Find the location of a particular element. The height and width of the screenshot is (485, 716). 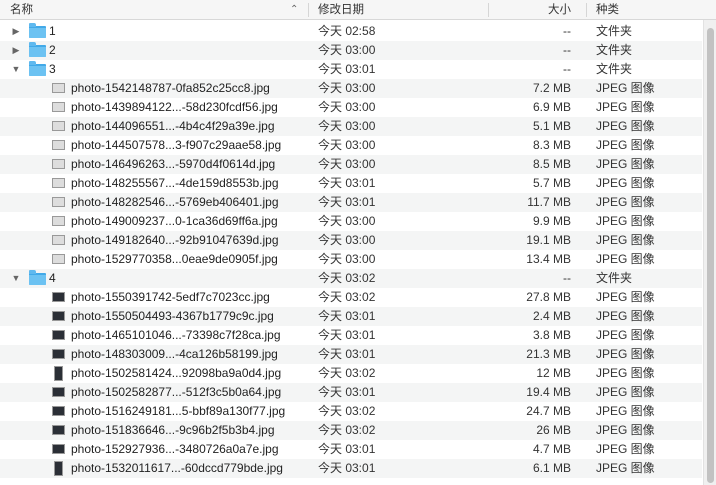

file-size: 11.7 MB is located at coordinates (549, 202).